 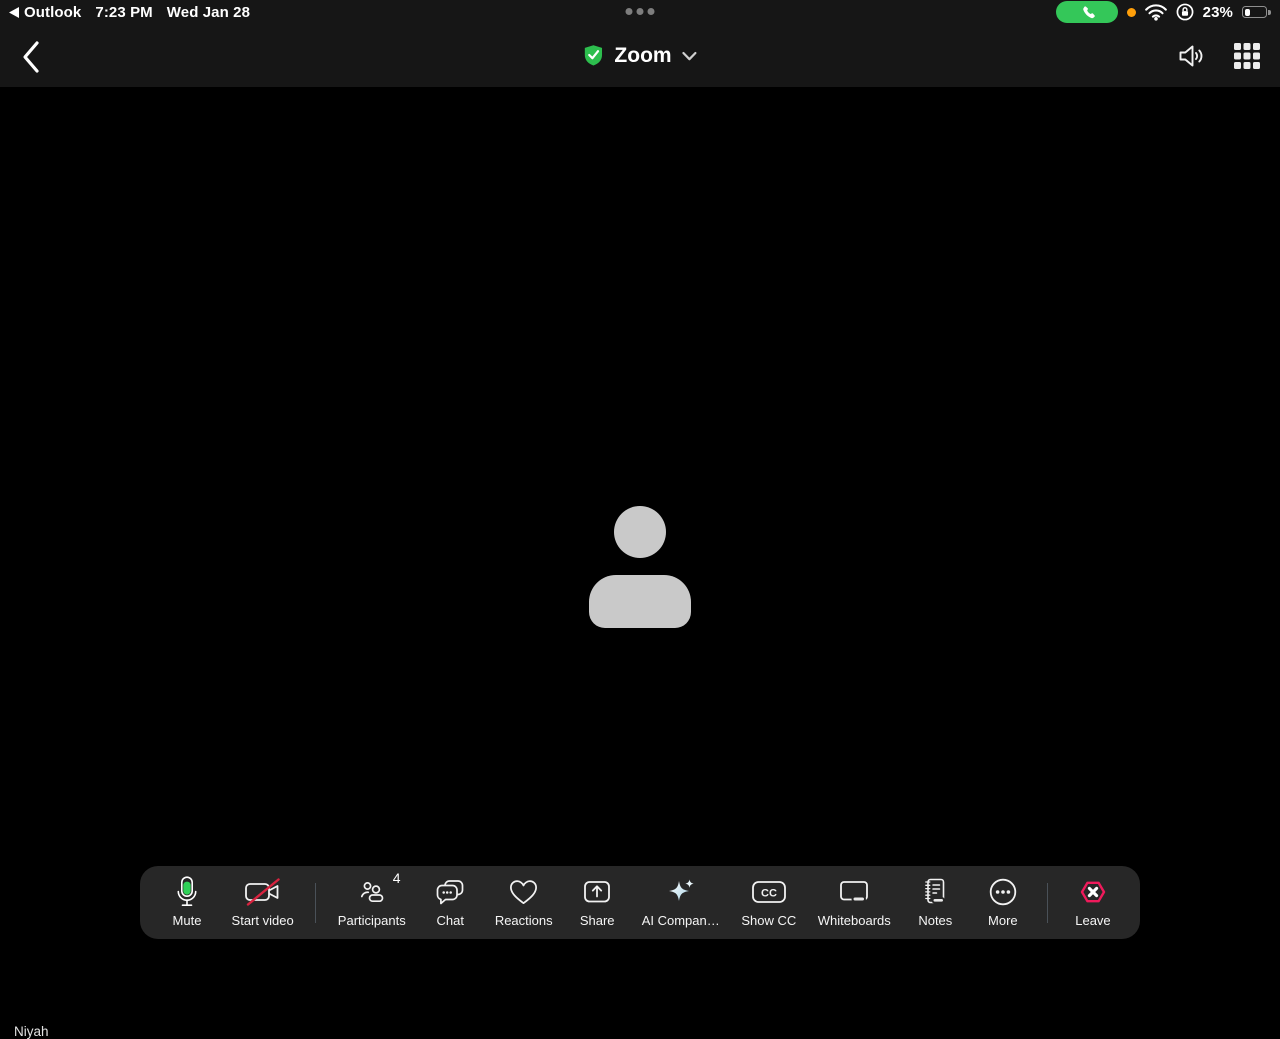 What do you see at coordinates (640, 567) in the screenshot?
I see `participant-avatar` at bounding box center [640, 567].